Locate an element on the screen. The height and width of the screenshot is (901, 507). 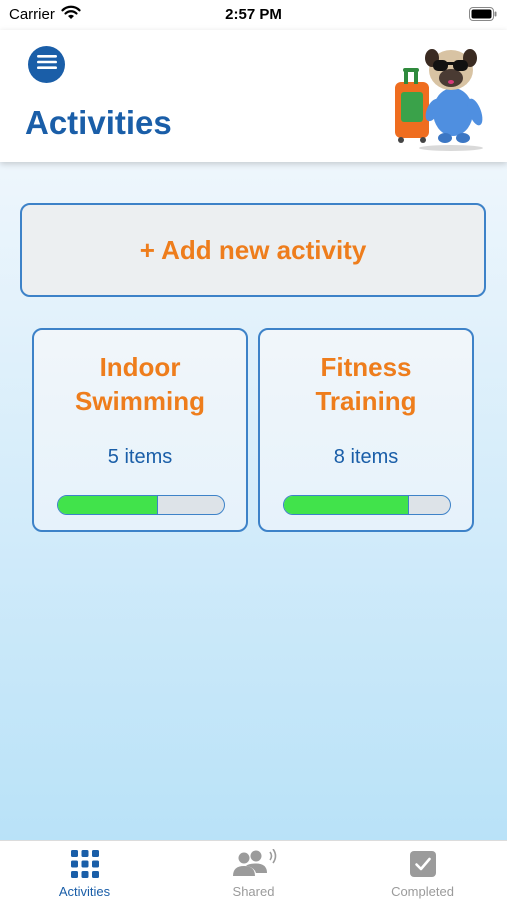
activity-item-count: 8 items is located at coordinates (366, 457).